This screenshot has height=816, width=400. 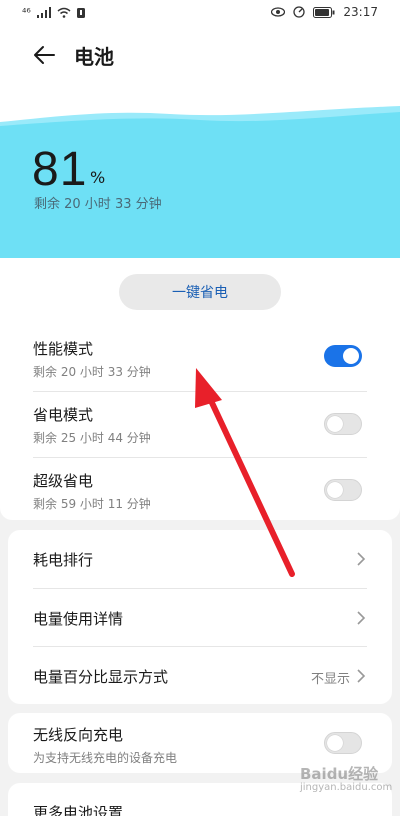 I want to click on list-item-performance-mode: 性能模式 剩余 20 小时 33 分钟, so click(x=200, y=366).